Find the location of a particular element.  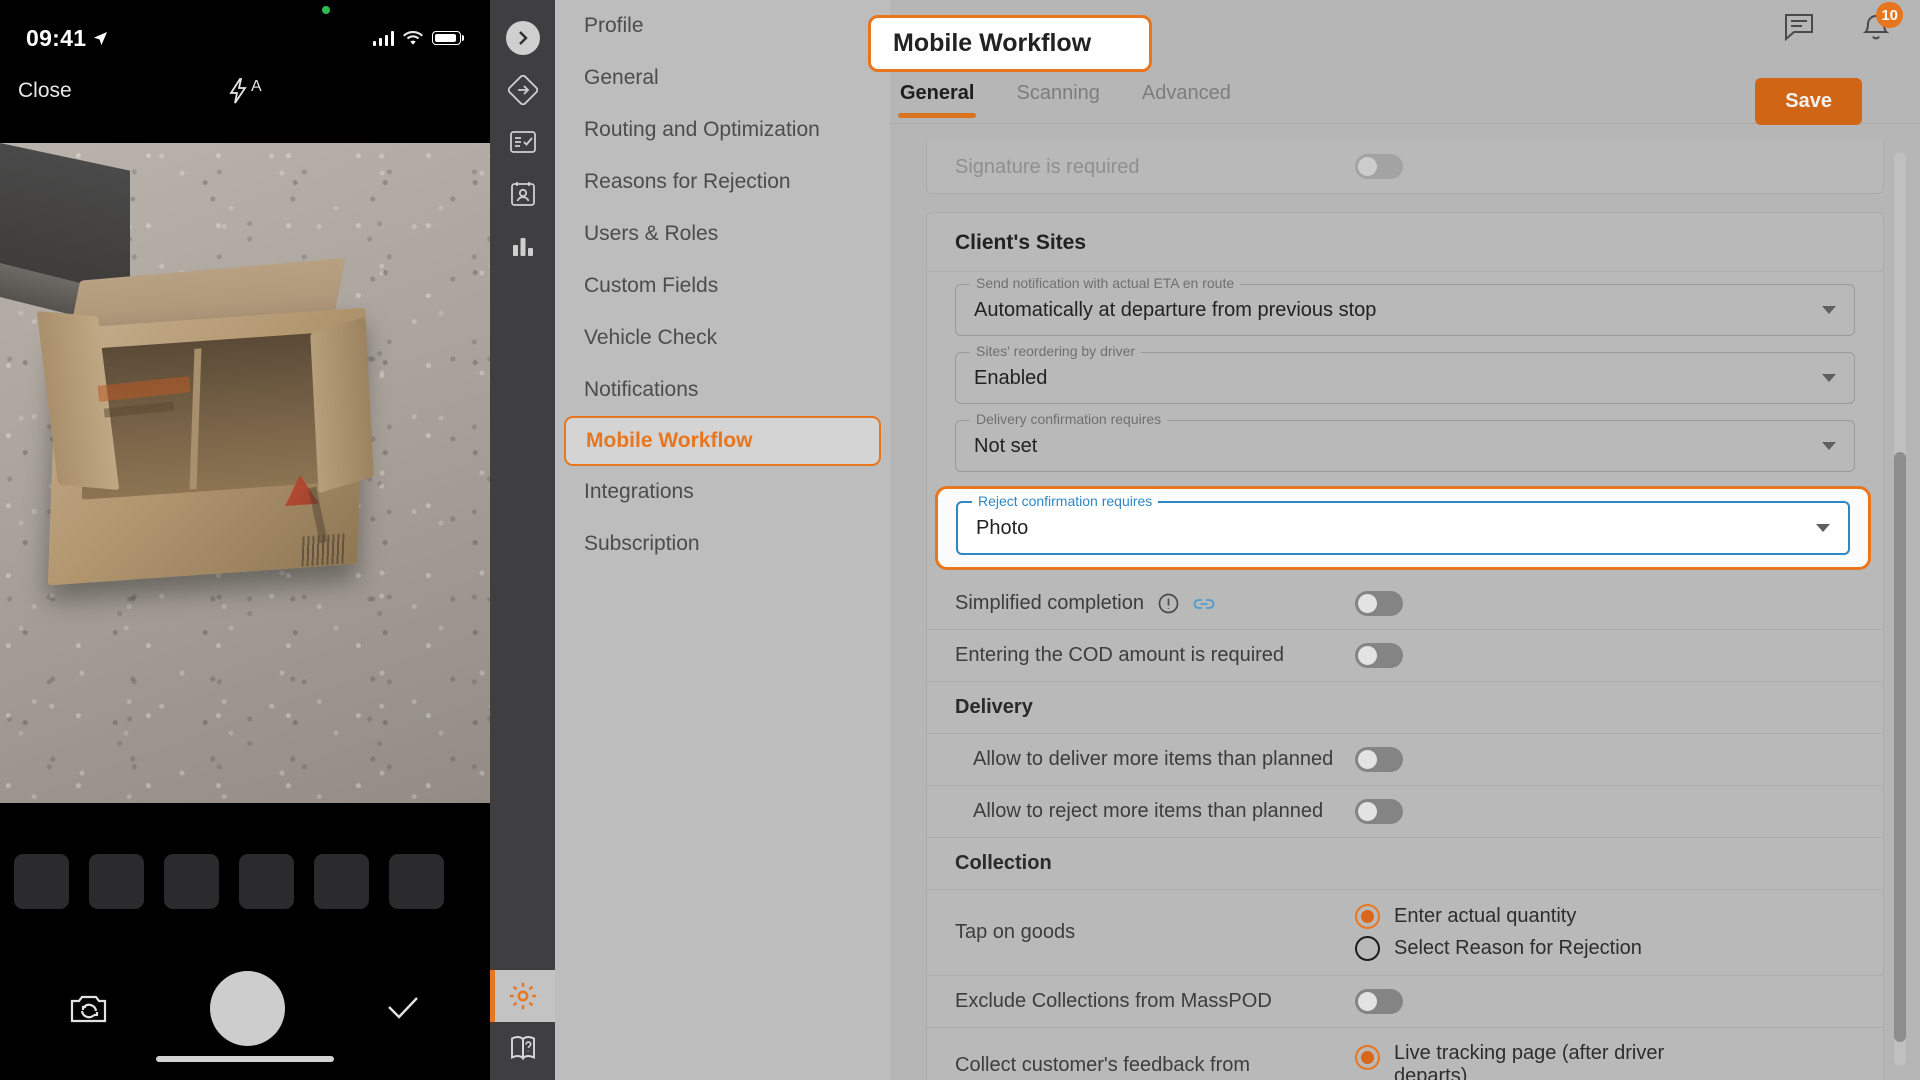

signature-required-toggle is located at coordinates (1379, 166).